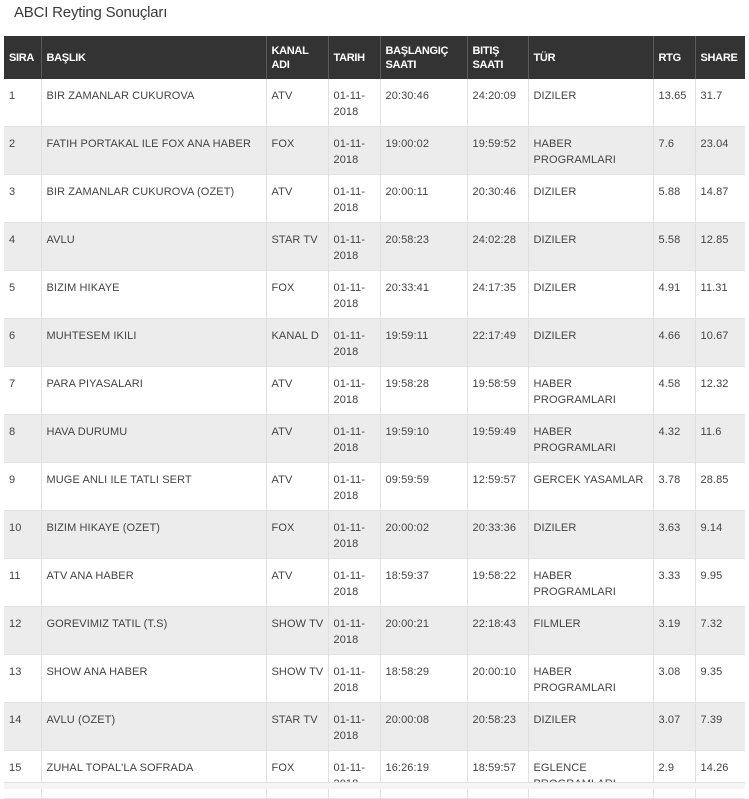 Image resolution: width=749 pixels, height=799 pixels. I want to click on cell-rating: 3.78, so click(674, 486).